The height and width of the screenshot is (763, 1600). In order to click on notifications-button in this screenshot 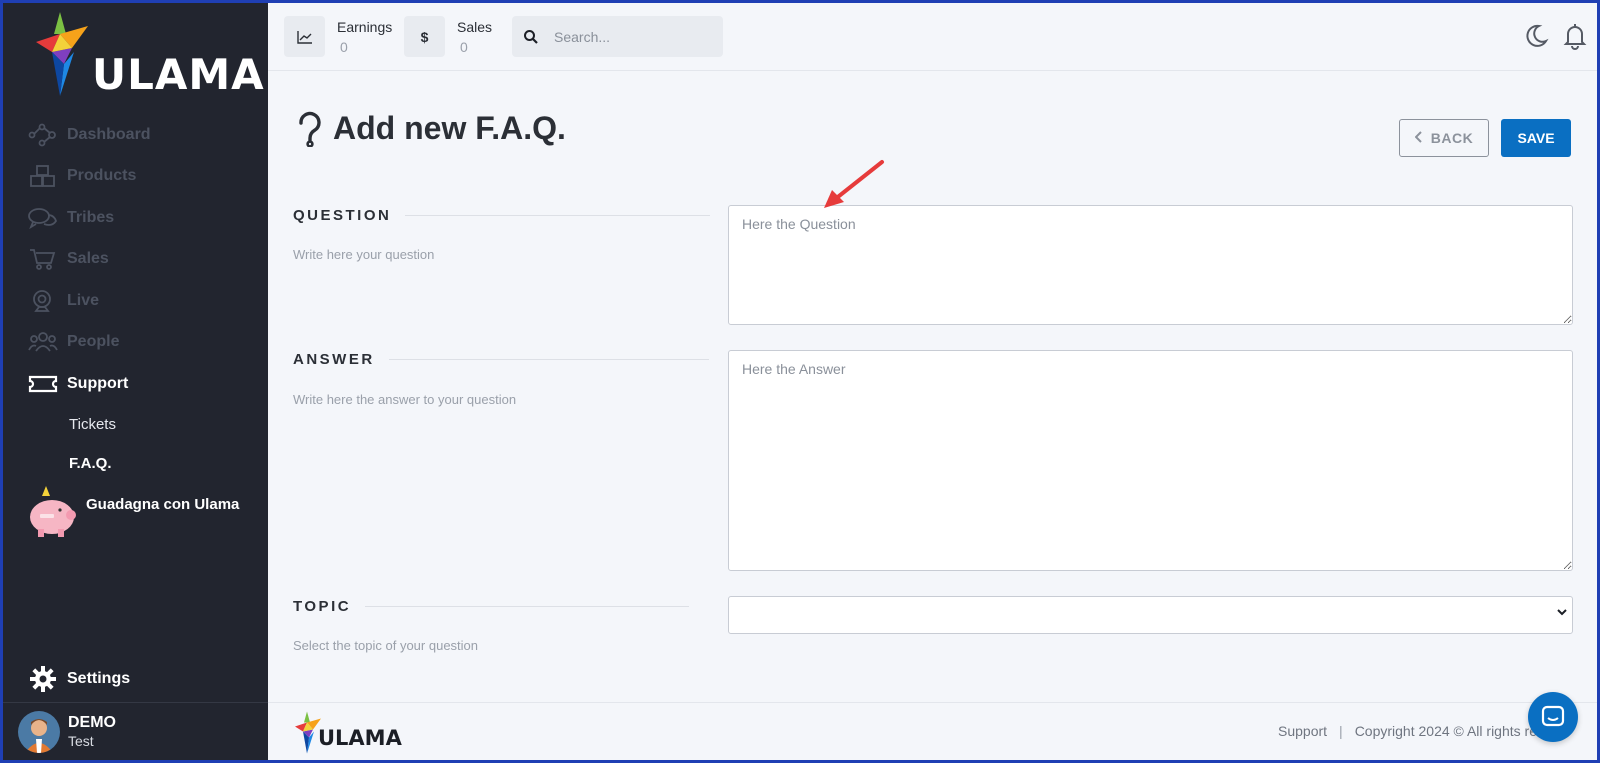, I will do `click(1575, 36)`.